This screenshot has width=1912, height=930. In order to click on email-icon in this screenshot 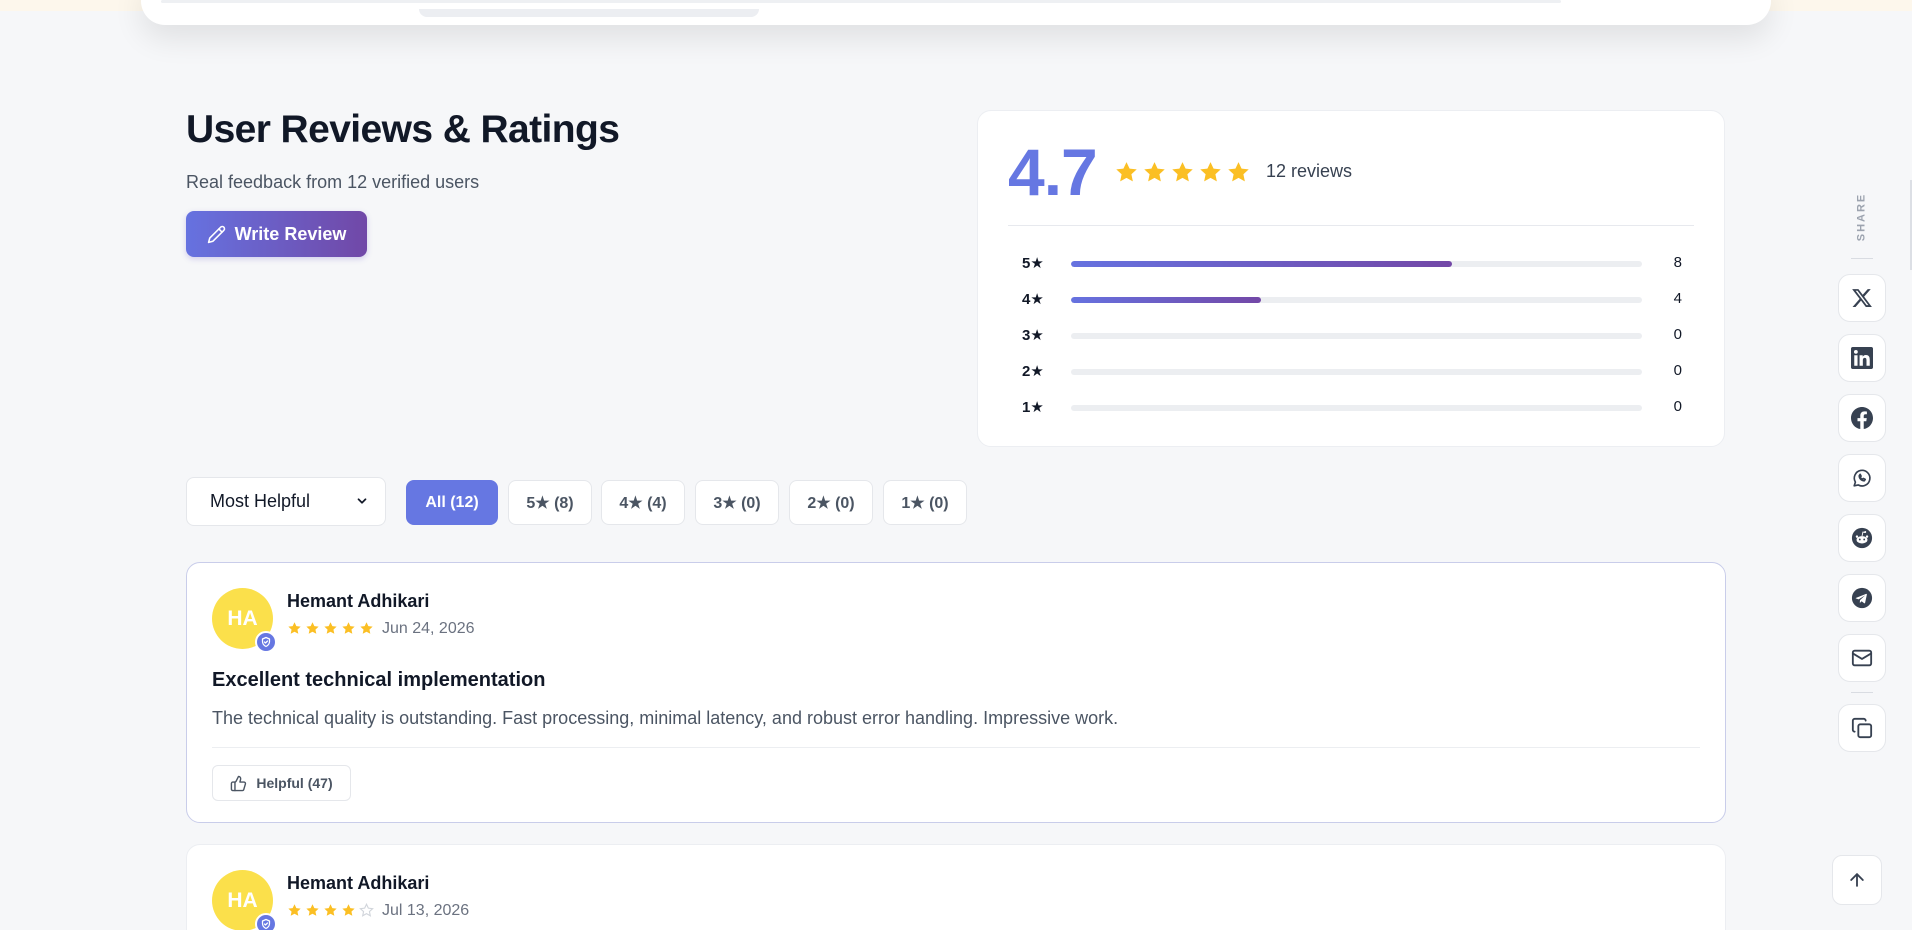, I will do `click(1862, 658)`.